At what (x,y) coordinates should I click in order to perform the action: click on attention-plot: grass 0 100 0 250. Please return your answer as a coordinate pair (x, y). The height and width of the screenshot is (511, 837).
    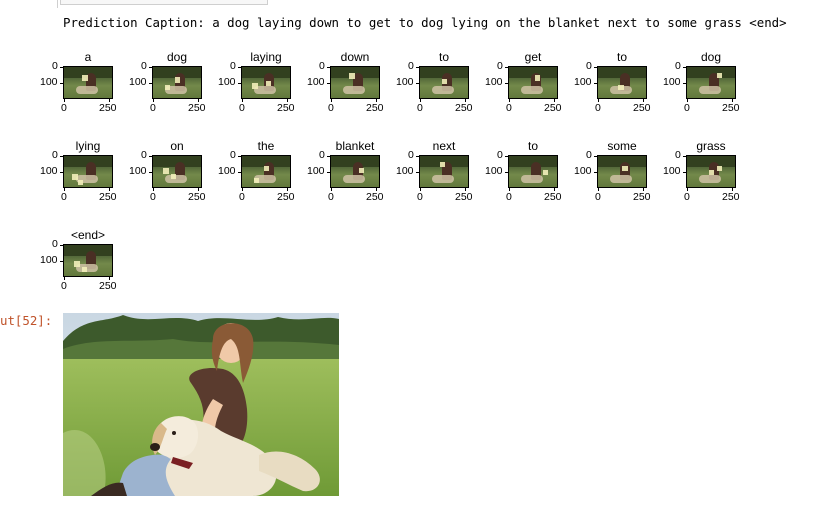
    Looking at the image, I should click on (696, 185).